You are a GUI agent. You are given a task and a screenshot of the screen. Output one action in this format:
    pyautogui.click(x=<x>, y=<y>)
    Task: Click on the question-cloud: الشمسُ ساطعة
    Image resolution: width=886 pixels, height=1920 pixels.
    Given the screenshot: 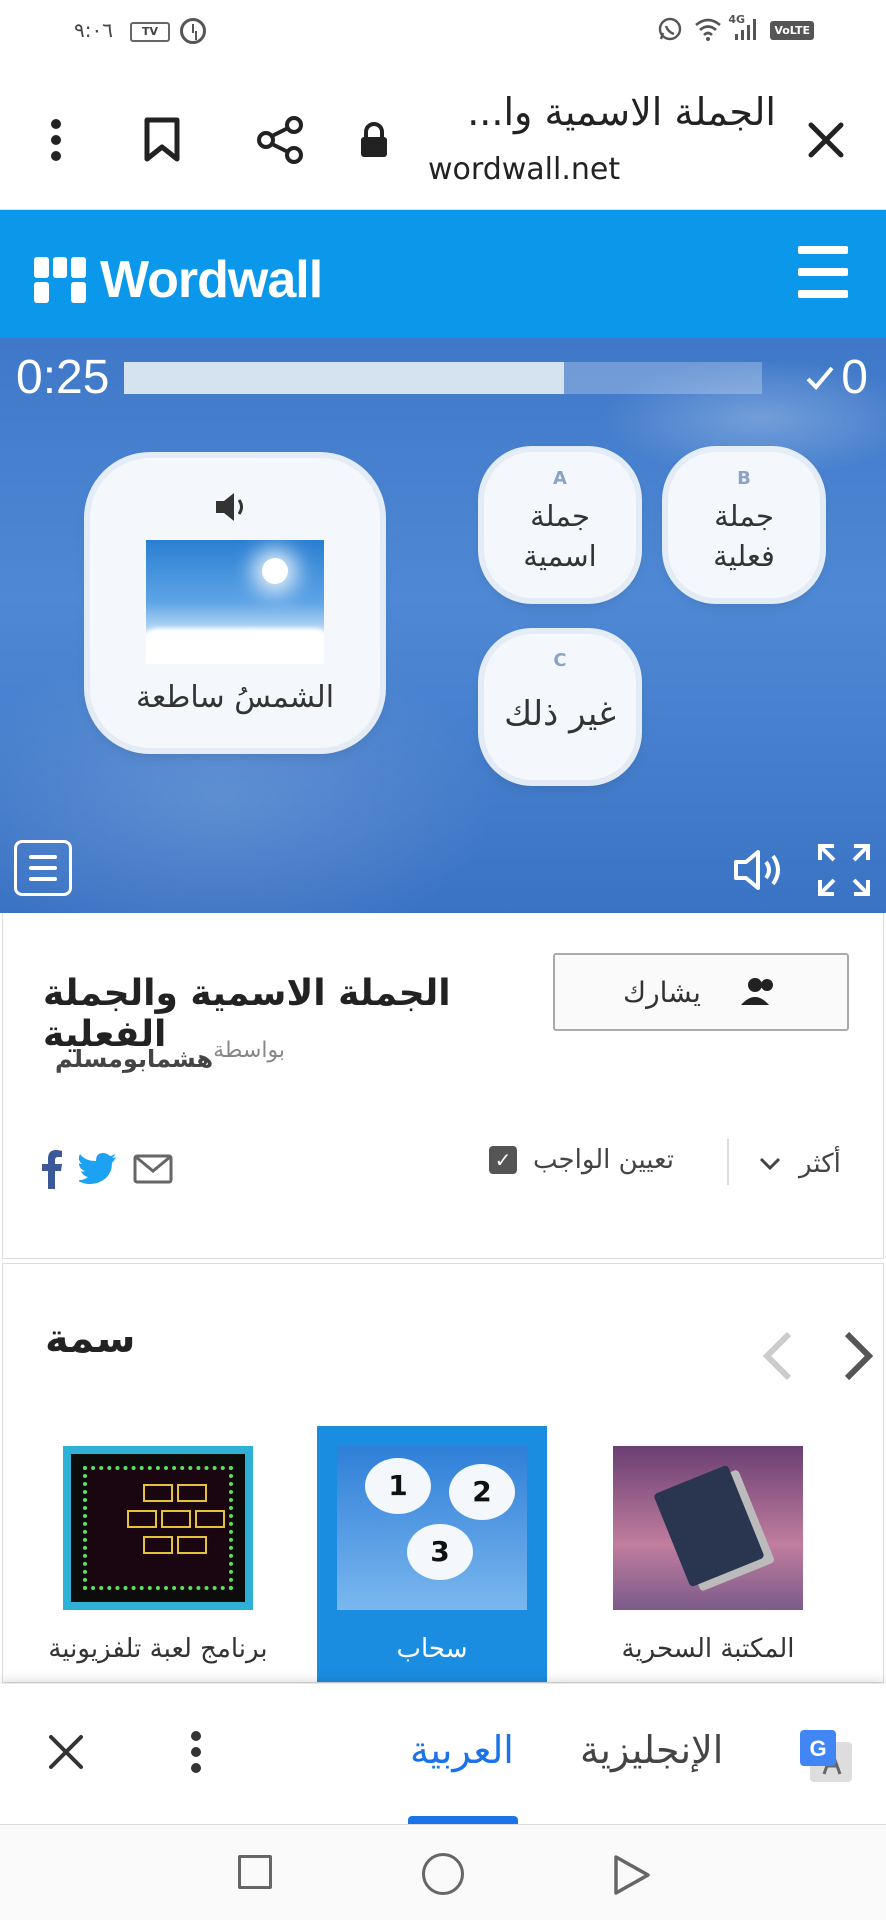 What is the action you would take?
    pyautogui.click(x=235, y=603)
    